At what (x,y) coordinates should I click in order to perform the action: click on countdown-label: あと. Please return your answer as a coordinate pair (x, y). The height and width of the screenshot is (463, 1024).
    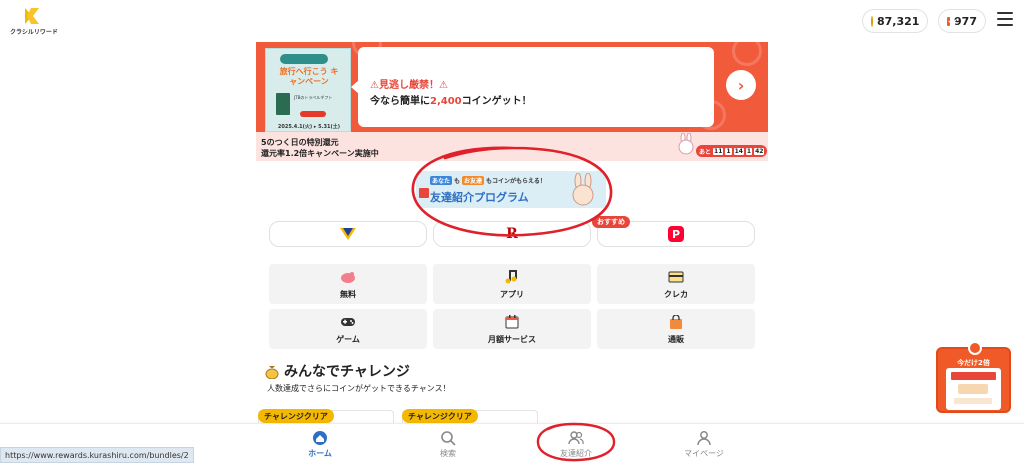
    Looking at the image, I should click on (705, 152).